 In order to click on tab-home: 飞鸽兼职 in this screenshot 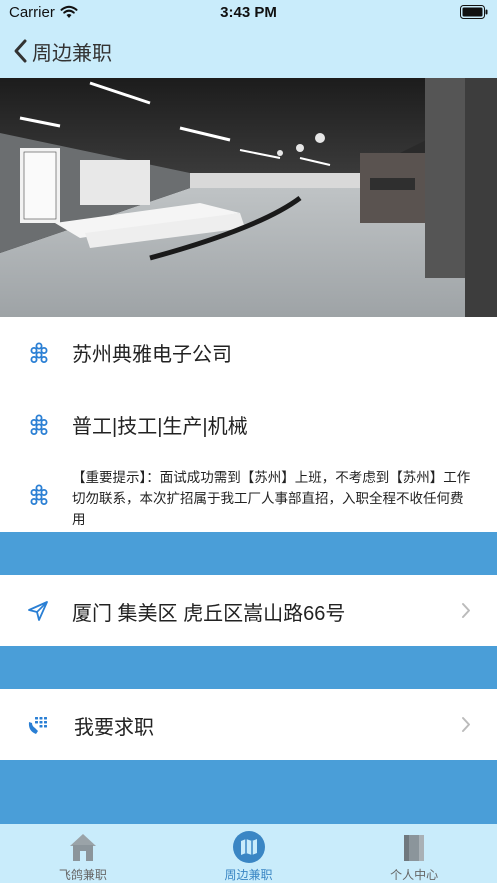, I will do `click(83, 853)`.